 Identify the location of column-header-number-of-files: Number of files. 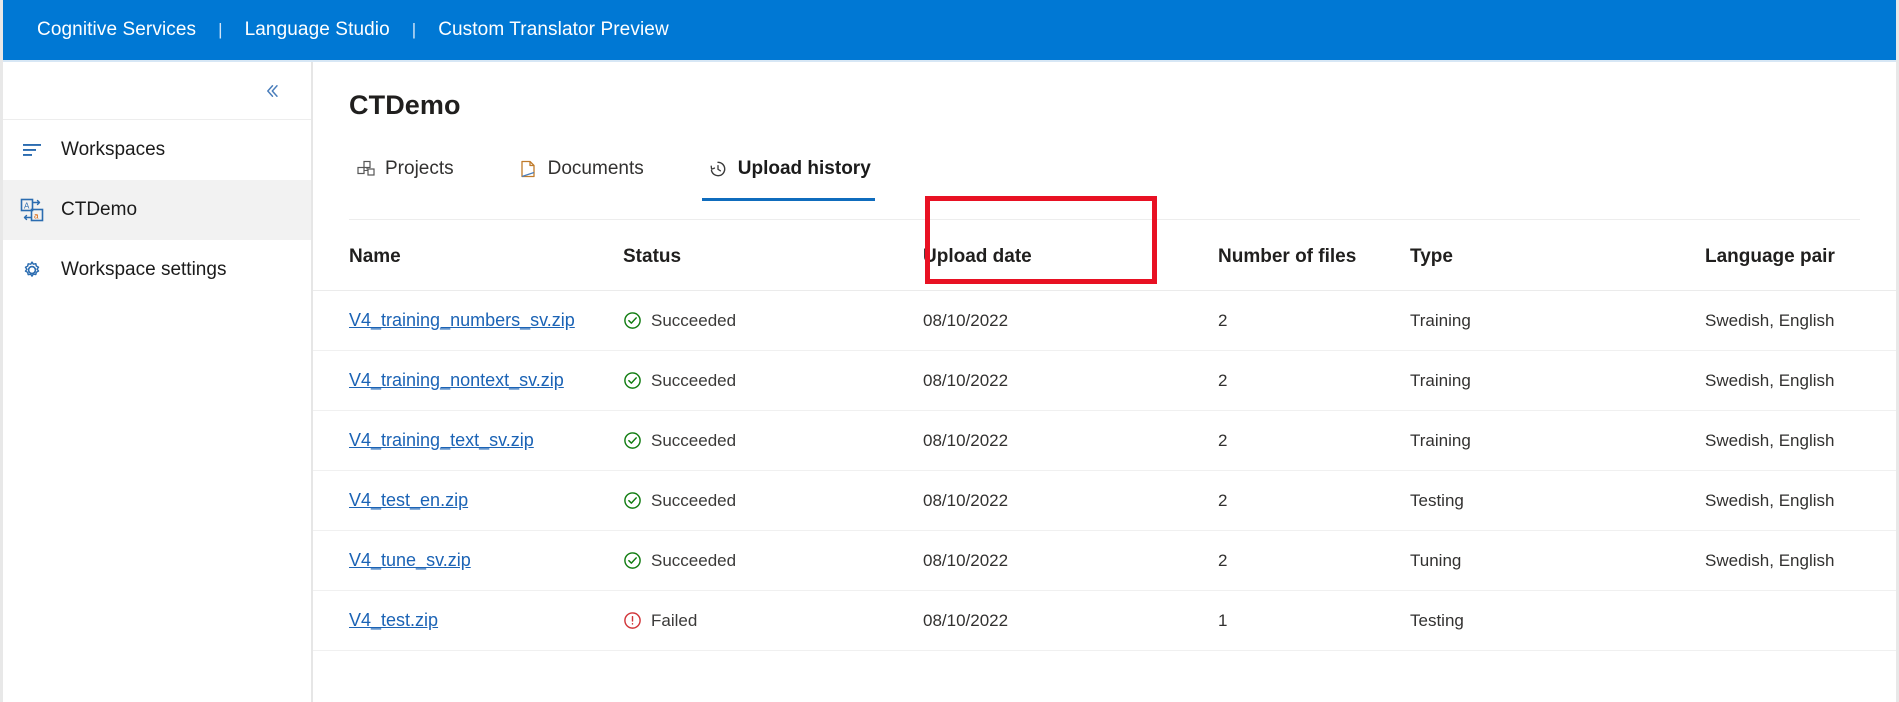
(1304, 255).